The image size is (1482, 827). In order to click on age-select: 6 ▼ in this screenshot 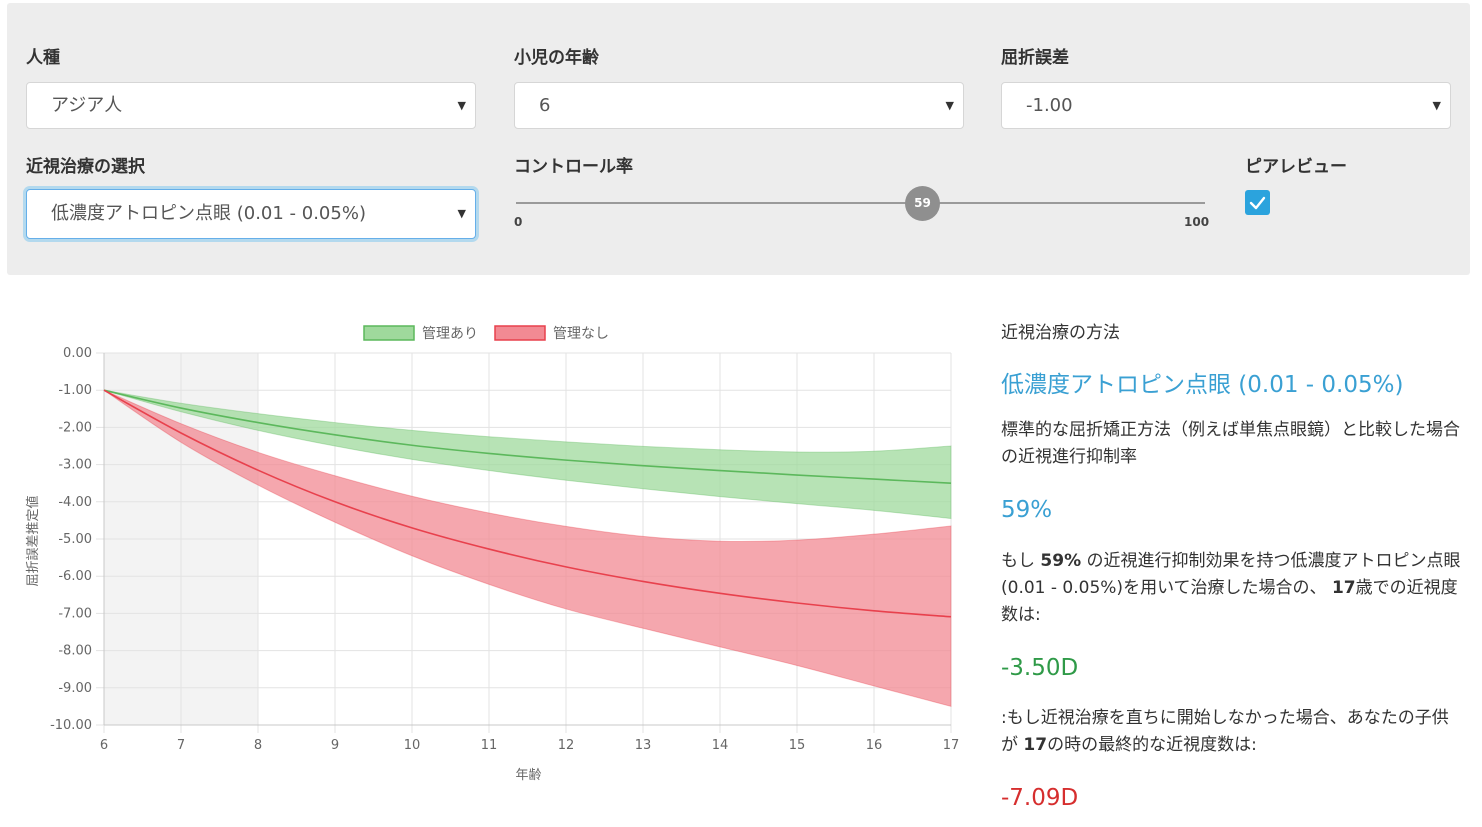, I will do `click(739, 105)`.